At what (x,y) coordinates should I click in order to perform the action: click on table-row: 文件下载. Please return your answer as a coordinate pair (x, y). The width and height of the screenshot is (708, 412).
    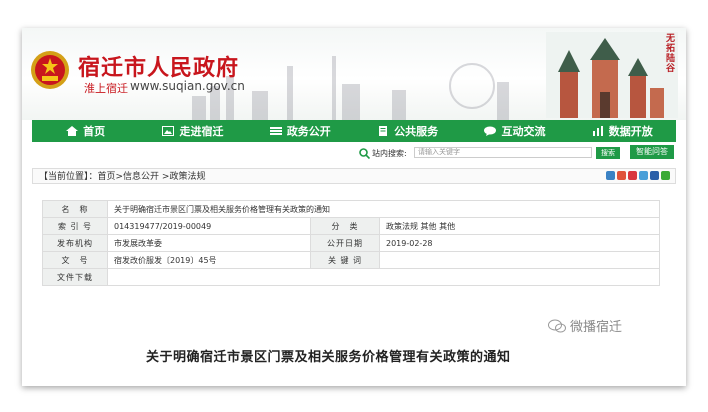
    Looking at the image, I should click on (351, 277).